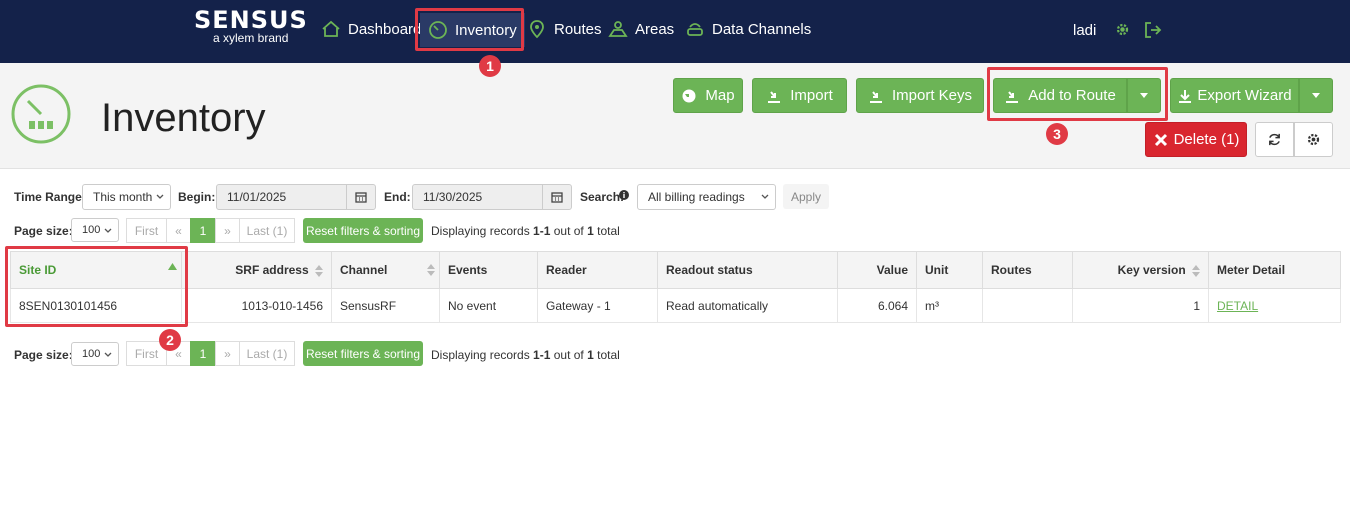 The height and width of the screenshot is (517, 1350). What do you see at coordinates (747, 270) in the screenshot?
I see `column-header-readout-status: Readout status` at bounding box center [747, 270].